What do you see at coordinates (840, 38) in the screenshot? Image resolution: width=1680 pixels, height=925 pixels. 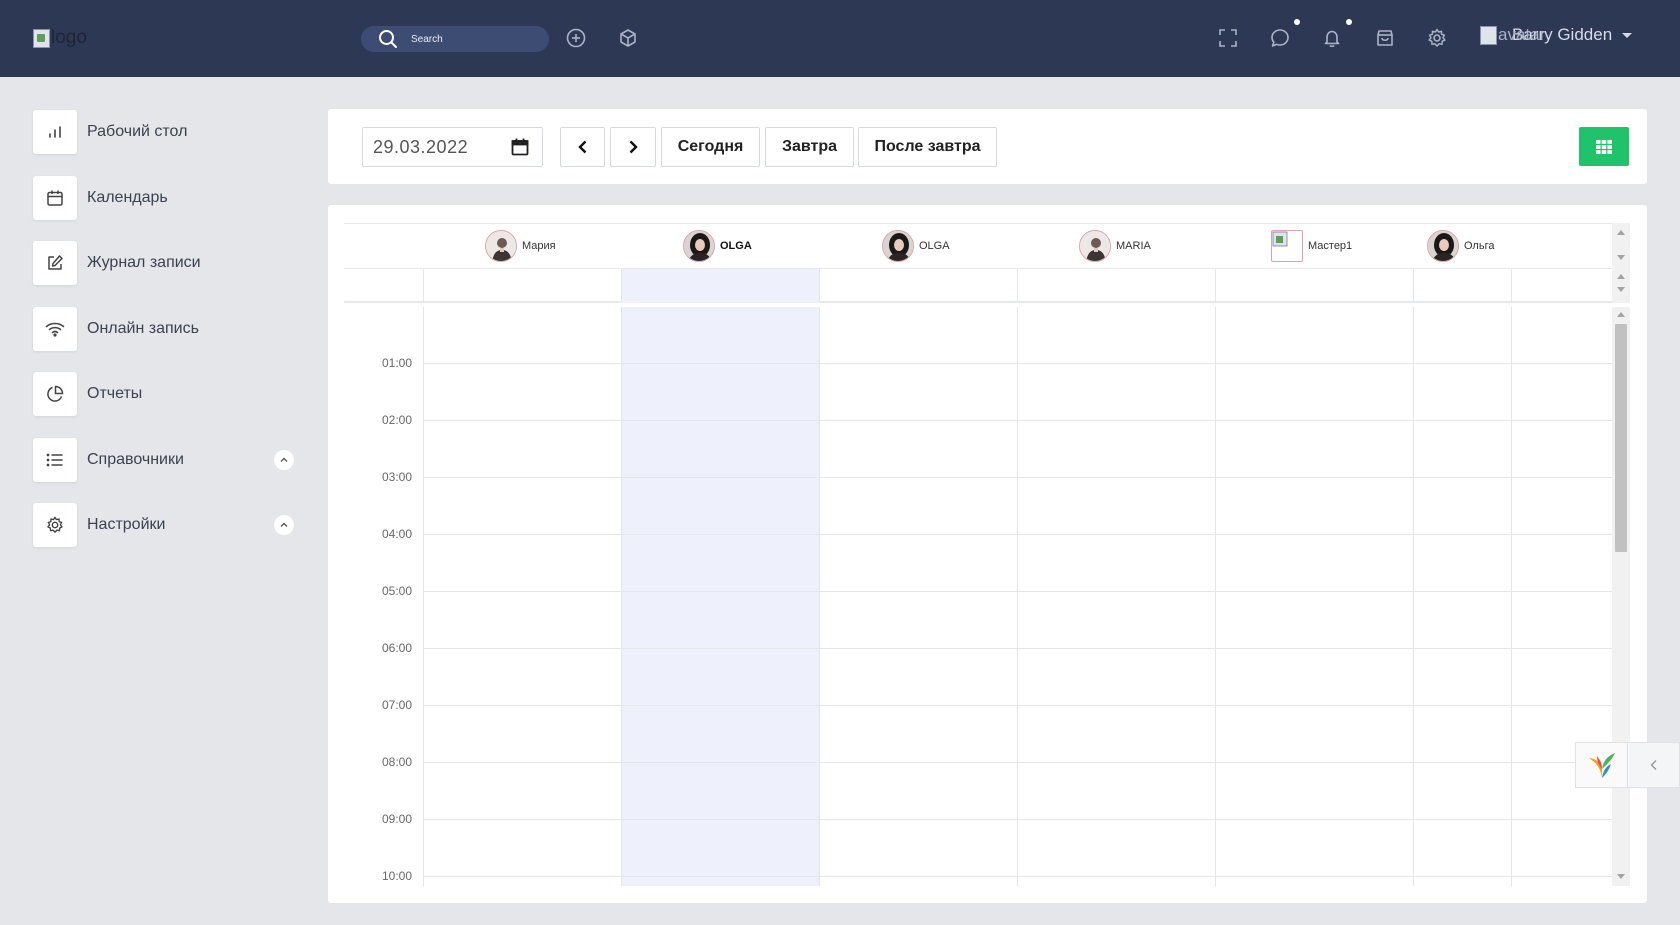 I see `top-navbar: logo avatar Barry Gidden` at bounding box center [840, 38].